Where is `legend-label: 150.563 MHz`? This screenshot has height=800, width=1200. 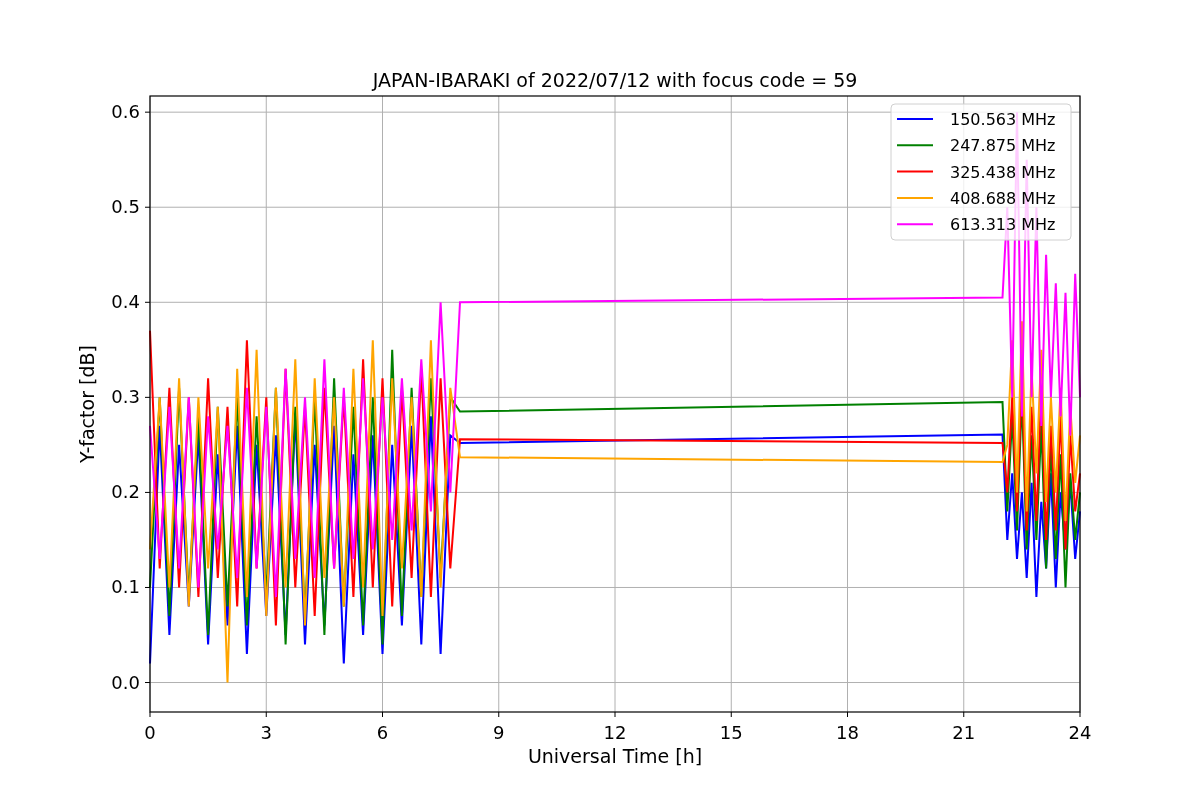
legend-label: 150.563 MHz is located at coordinates (1003, 119).